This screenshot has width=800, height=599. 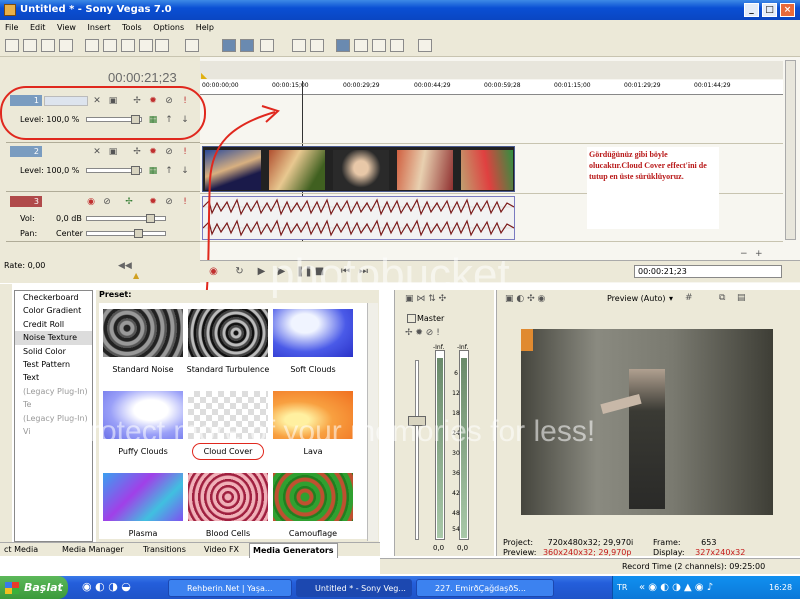 What do you see at coordinates (205, 27) in the screenshot?
I see `menu-help: Help` at bounding box center [205, 27].